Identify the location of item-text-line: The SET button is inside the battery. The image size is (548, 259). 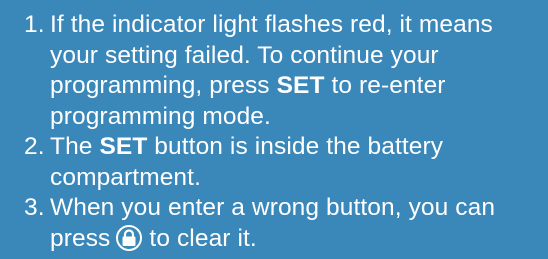
(290, 147).